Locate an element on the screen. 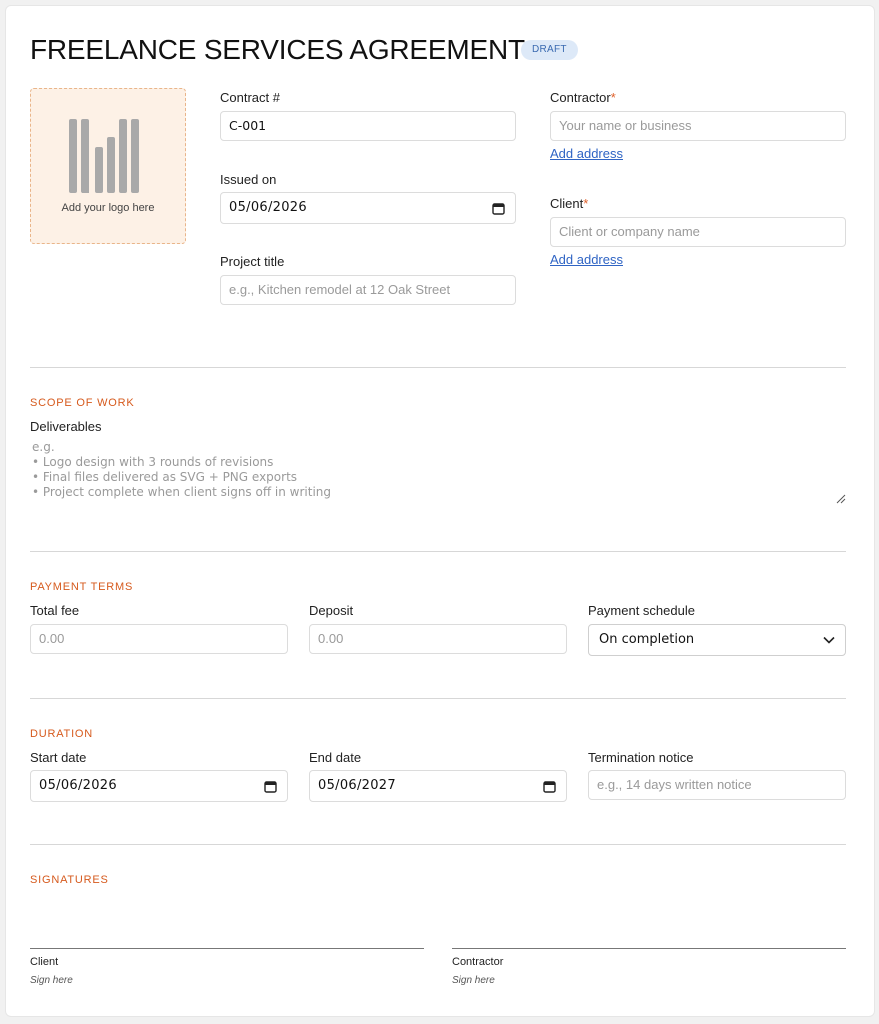 This screenshot has width=879, height=1024. total-fee-input: 0.00 is located at coordinates (159, 639).